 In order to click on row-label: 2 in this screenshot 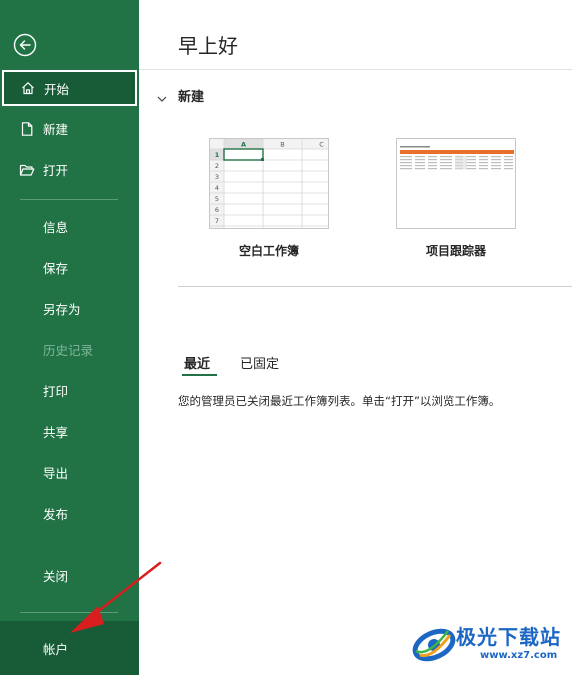, I will do `click(217, 166)`.